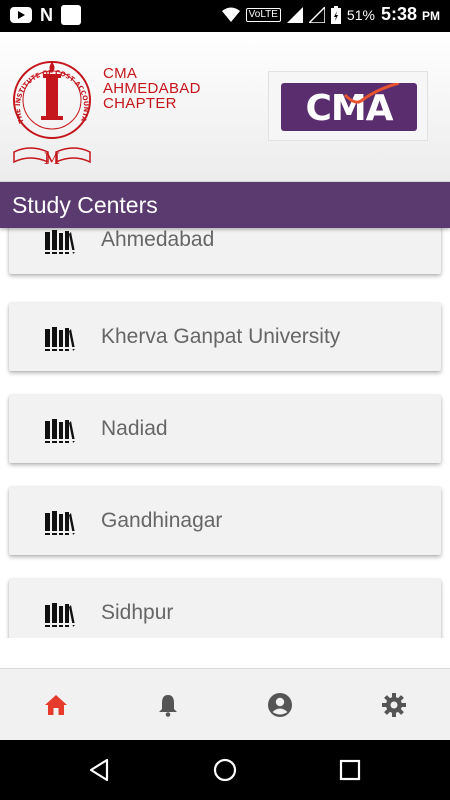 This screenshot has width=450, height=800. I want to click on account-icon, so click(280, 705).